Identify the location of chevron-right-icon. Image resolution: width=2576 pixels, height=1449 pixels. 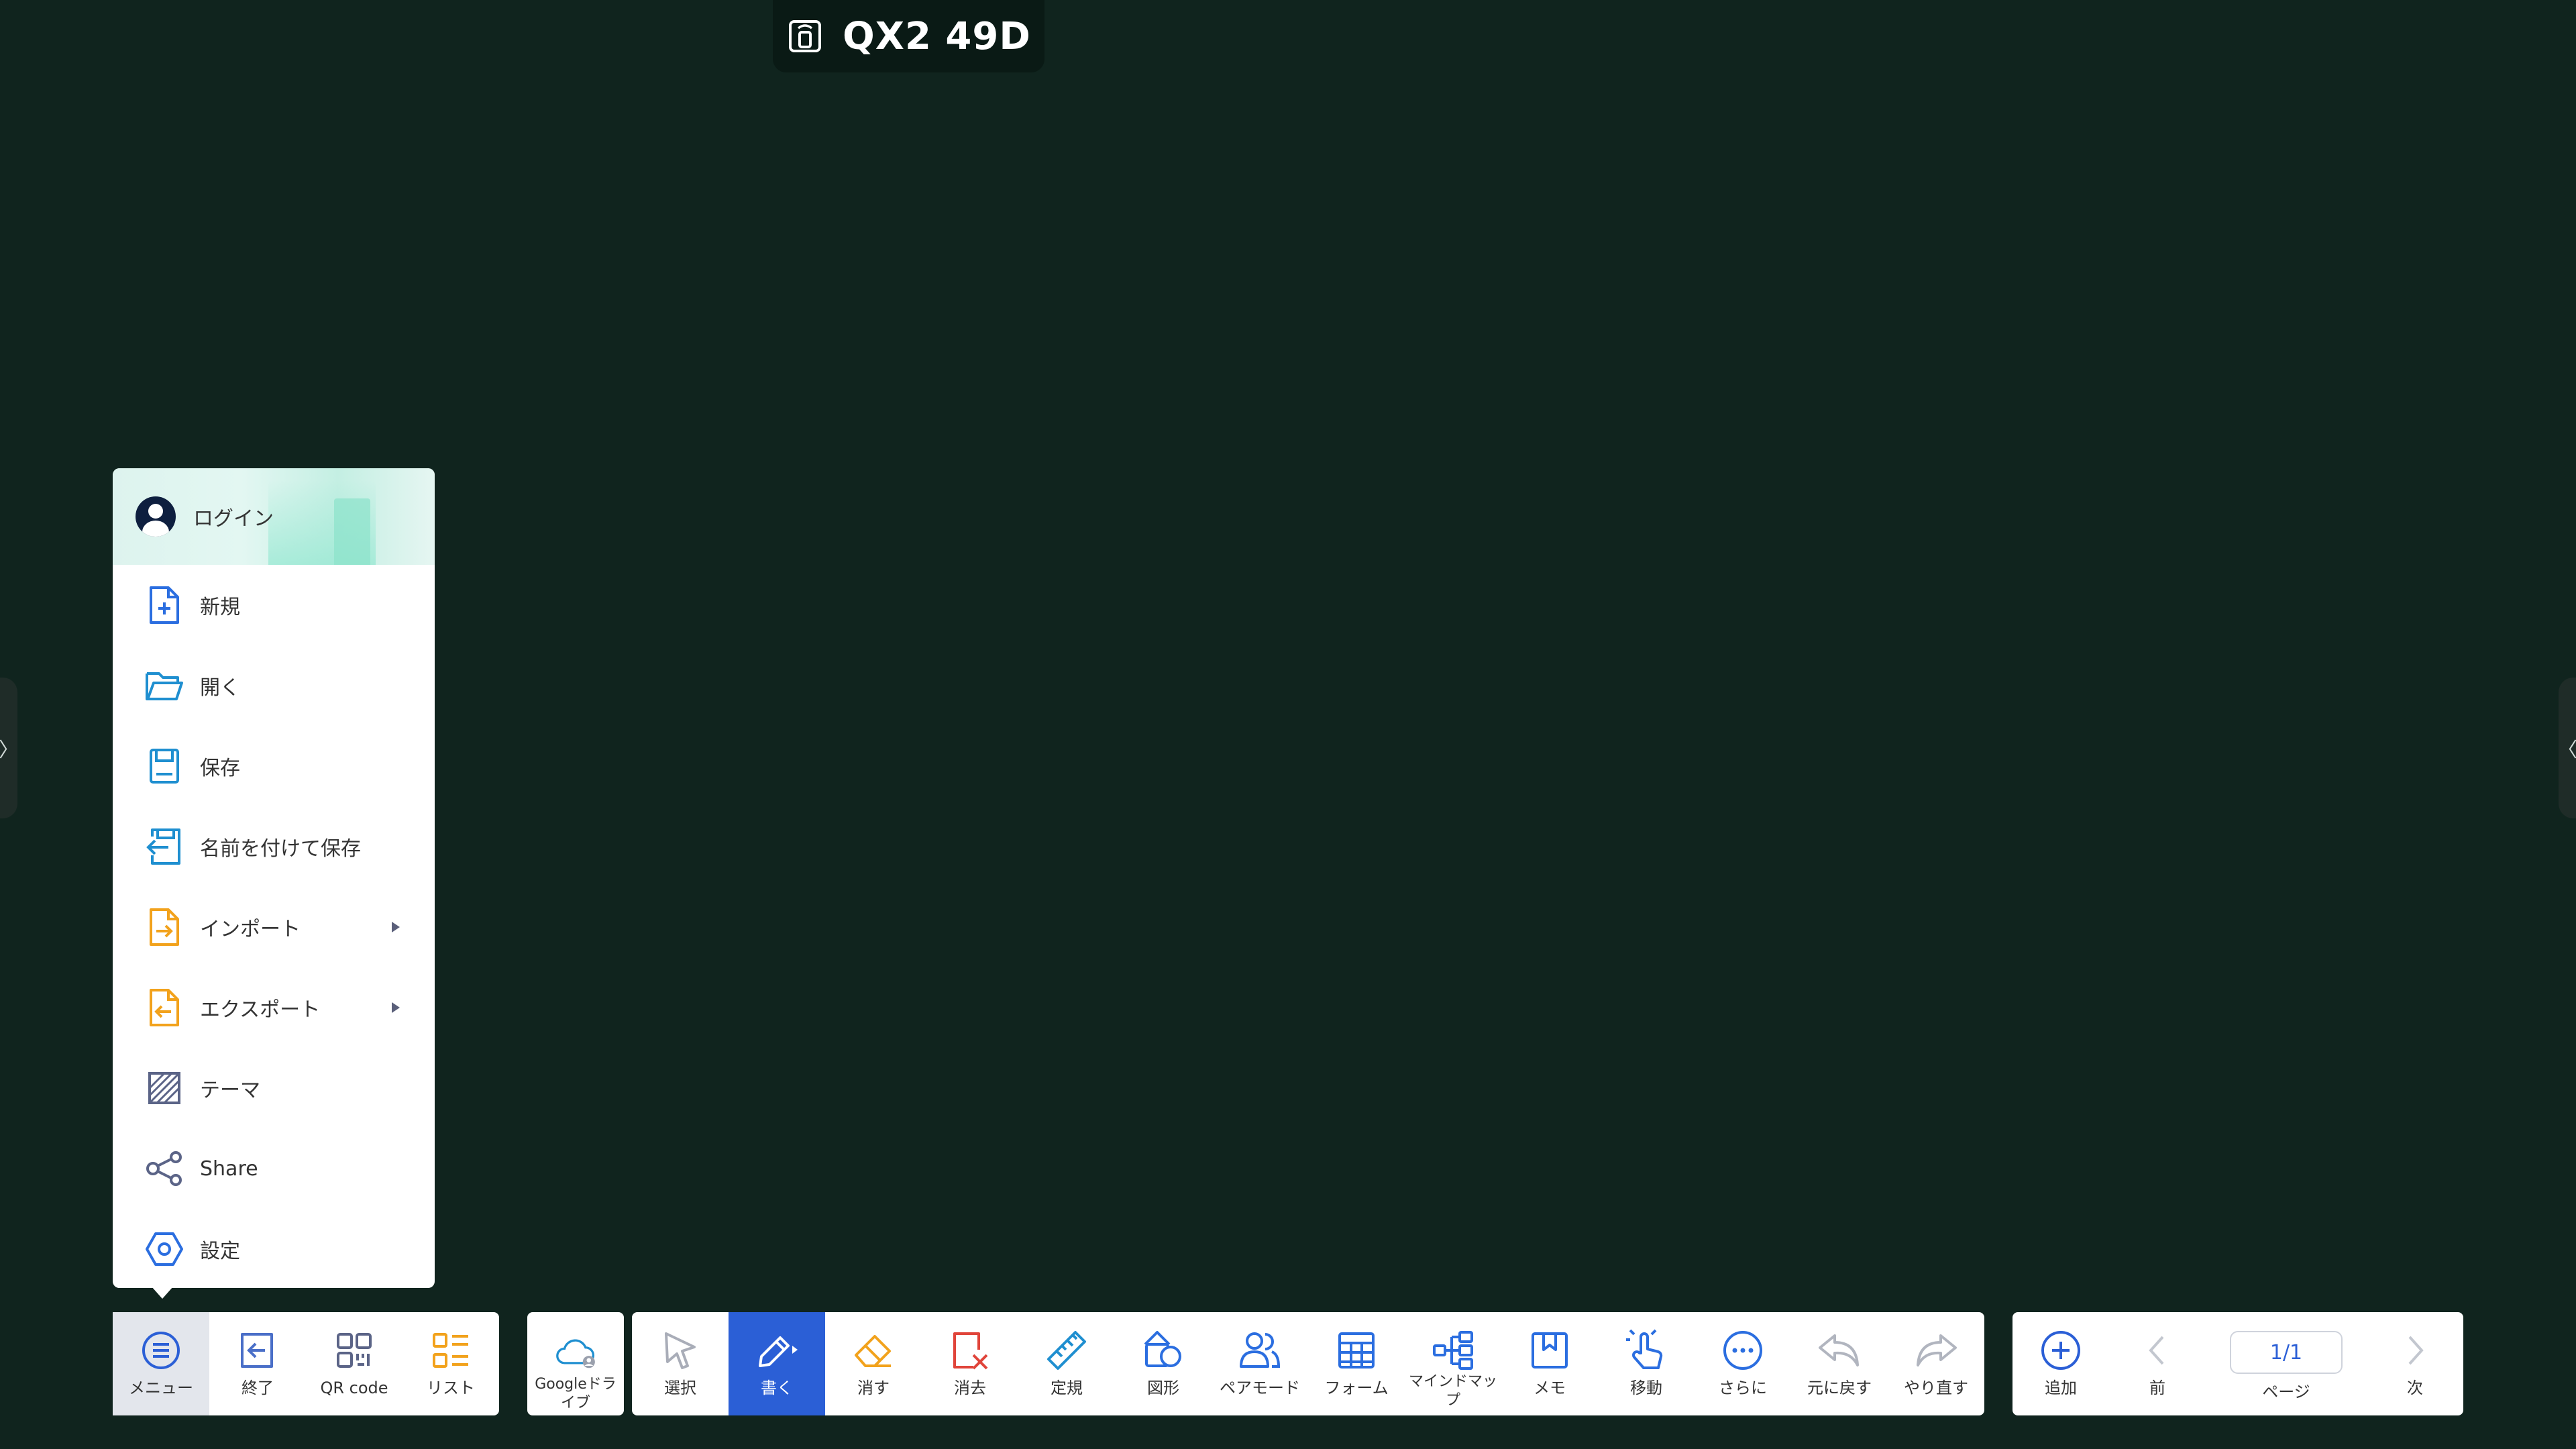
(2415, 1350).